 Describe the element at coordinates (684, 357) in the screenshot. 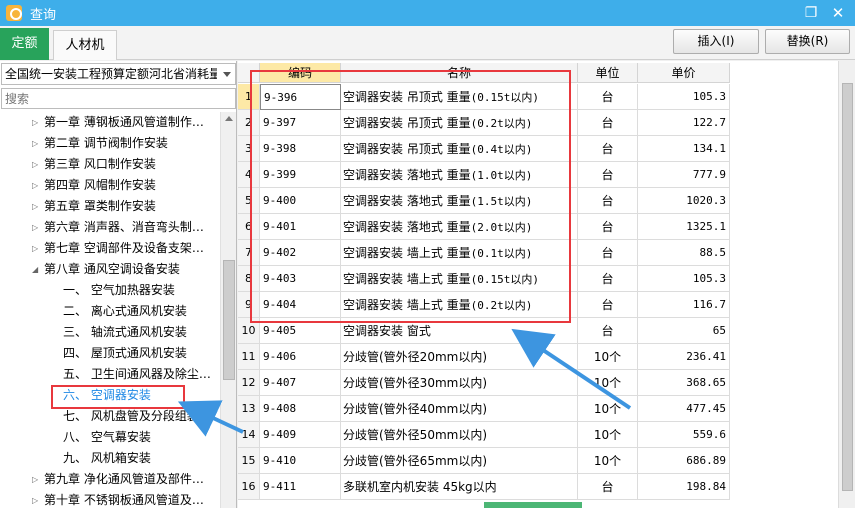

I see `price-cell: 236.41` at that location.